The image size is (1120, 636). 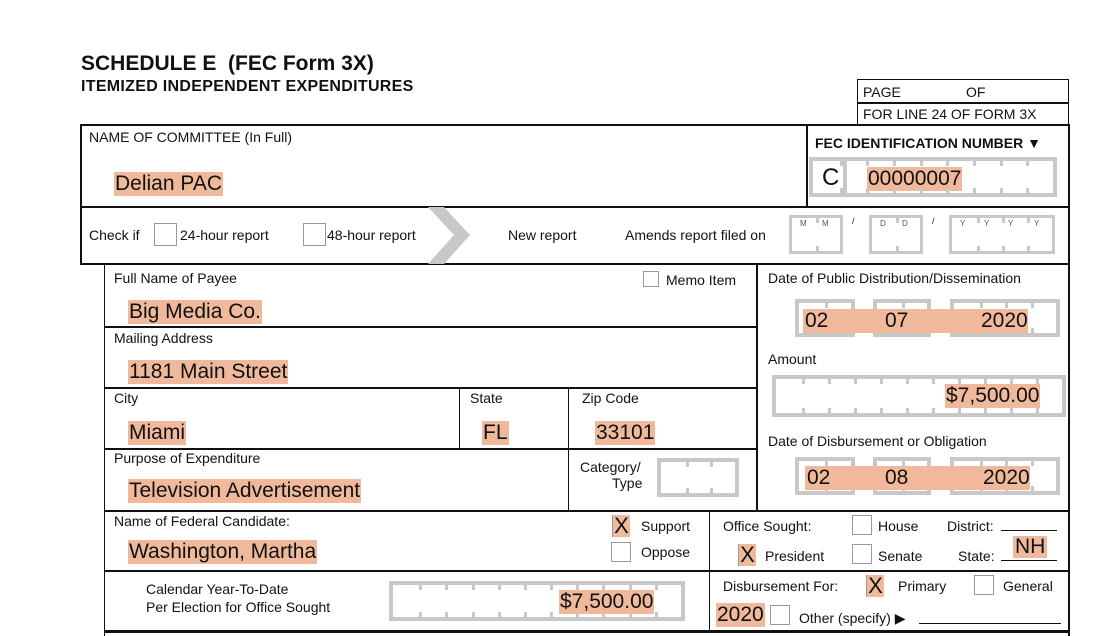 I want to click on general-label: General, so click(x=1028, y=586).